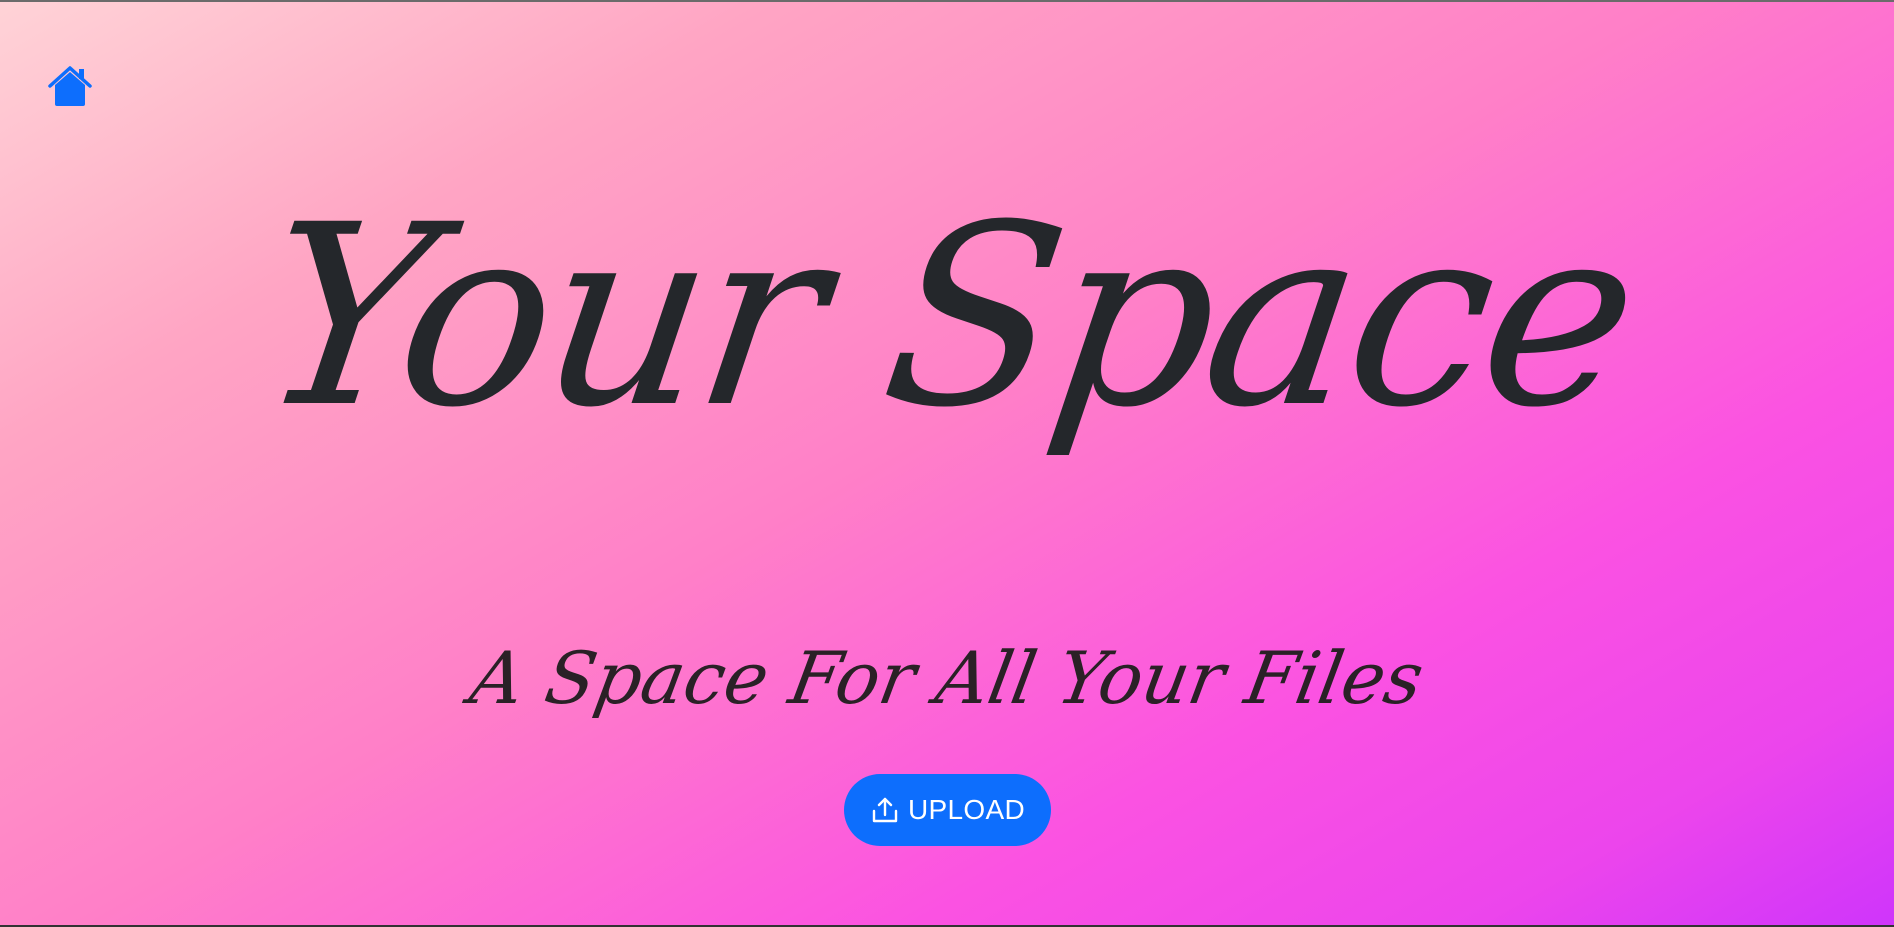  What do you see at coordinates (966, 809) in the screenshot?
I see `upload-button-label: UPLOAD` at bounding box center [966, 809].